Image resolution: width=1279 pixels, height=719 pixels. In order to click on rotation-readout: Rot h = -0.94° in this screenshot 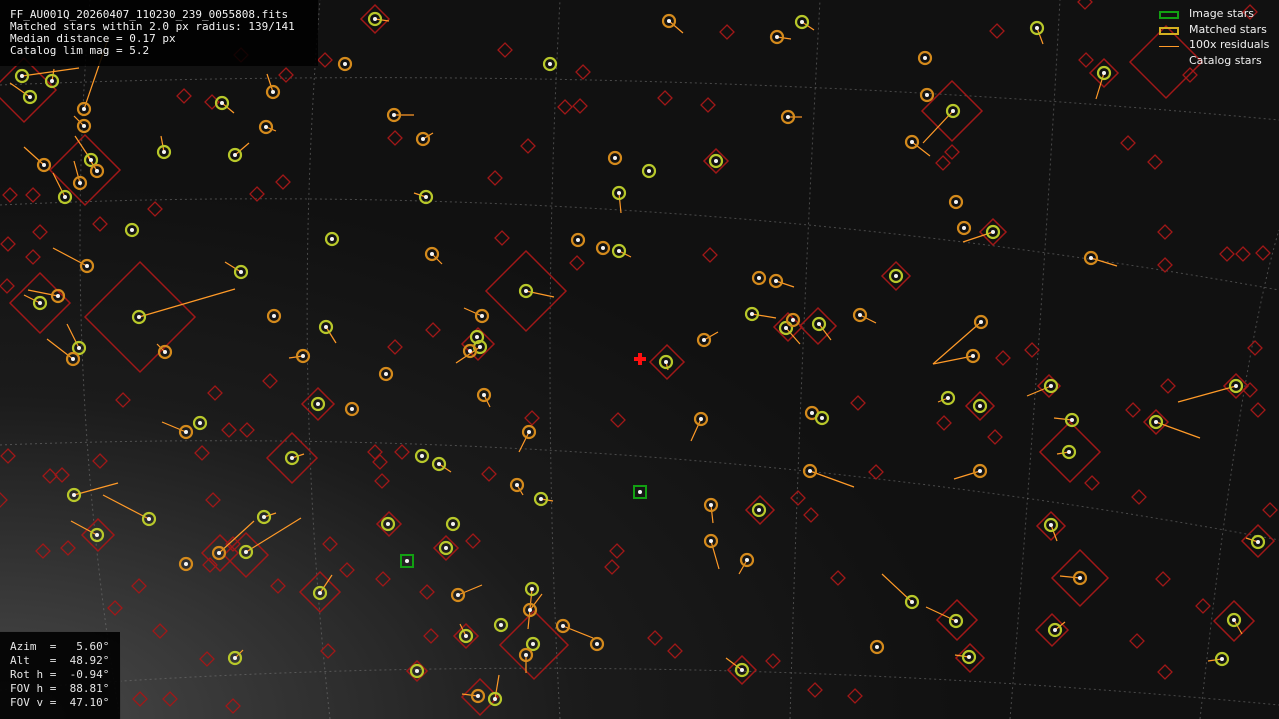, I will do `click(60, 674)`.